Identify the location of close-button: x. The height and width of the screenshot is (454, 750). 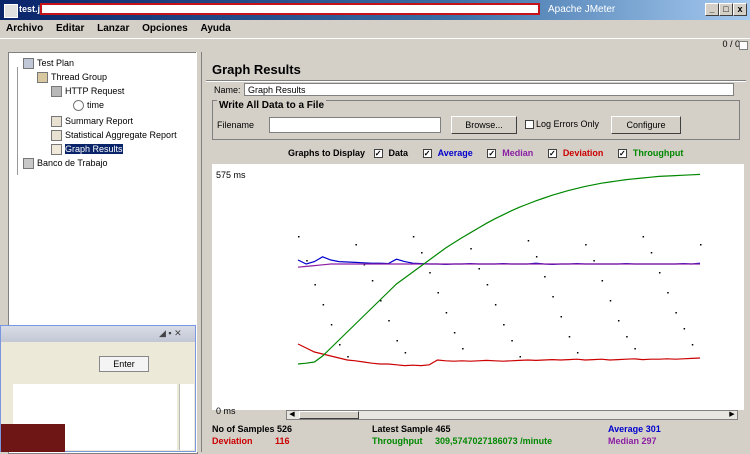
(740, 9).